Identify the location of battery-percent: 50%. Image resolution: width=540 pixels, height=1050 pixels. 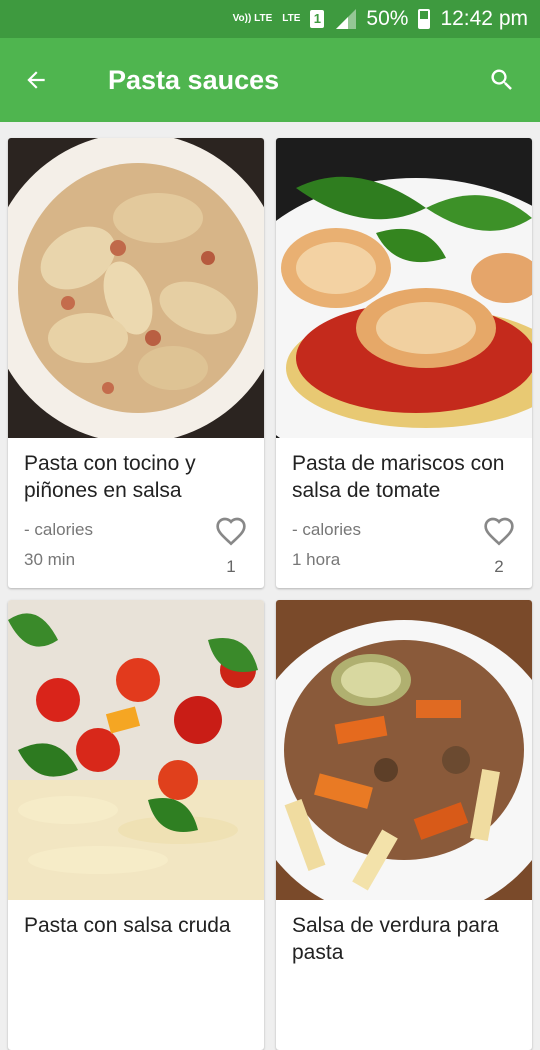
(387, 18).